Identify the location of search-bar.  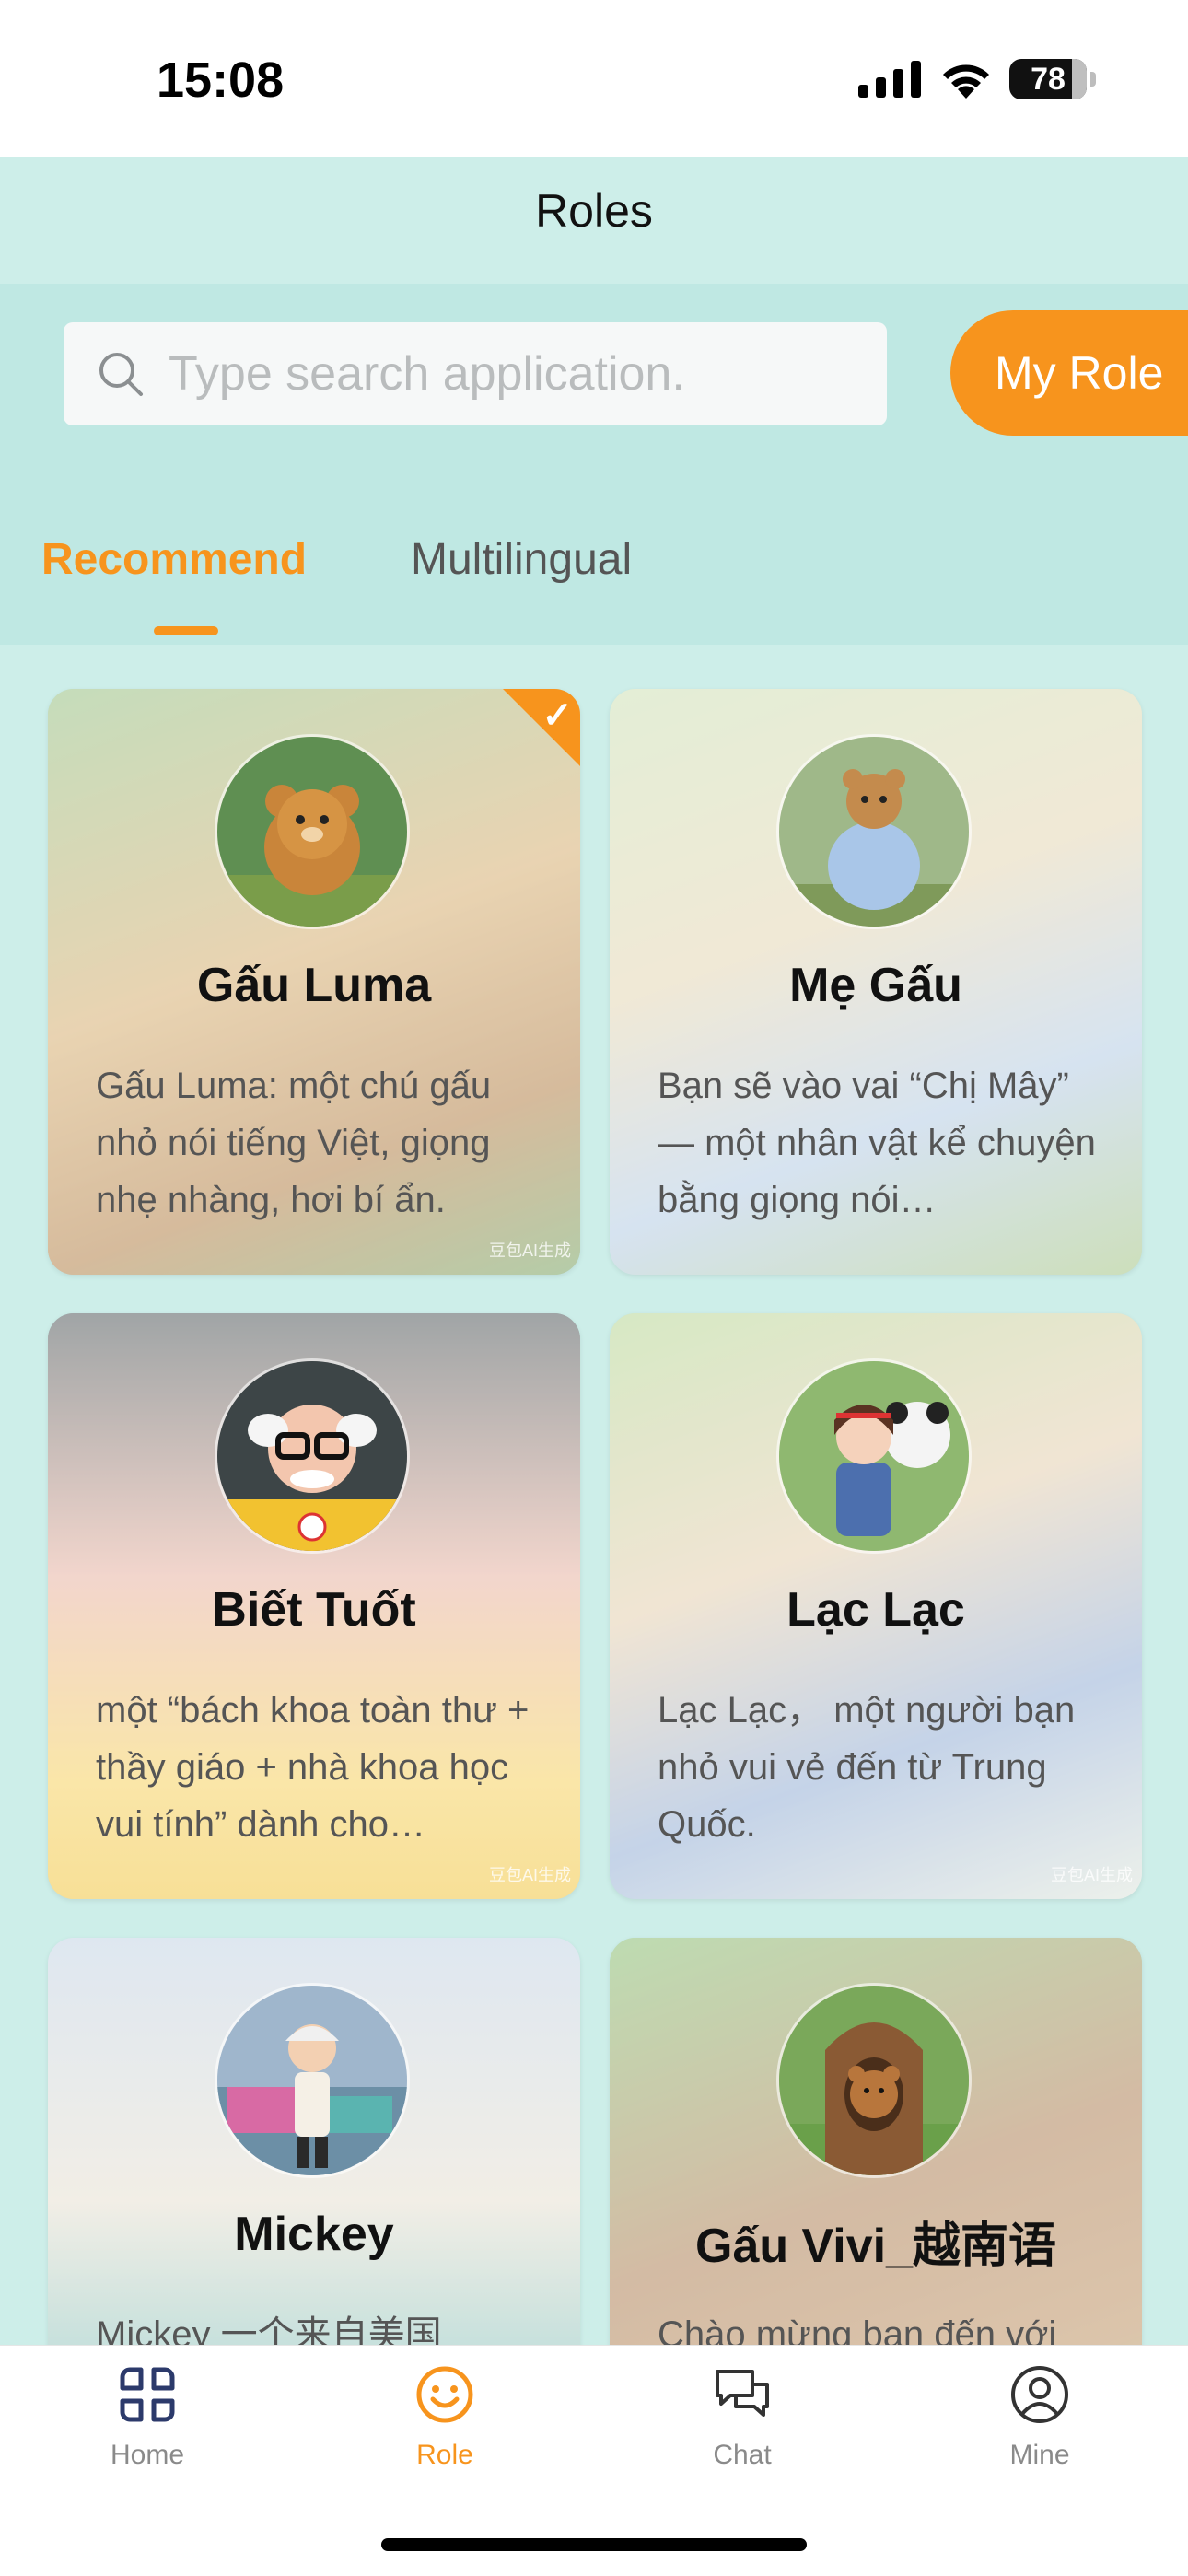
(476, 373).